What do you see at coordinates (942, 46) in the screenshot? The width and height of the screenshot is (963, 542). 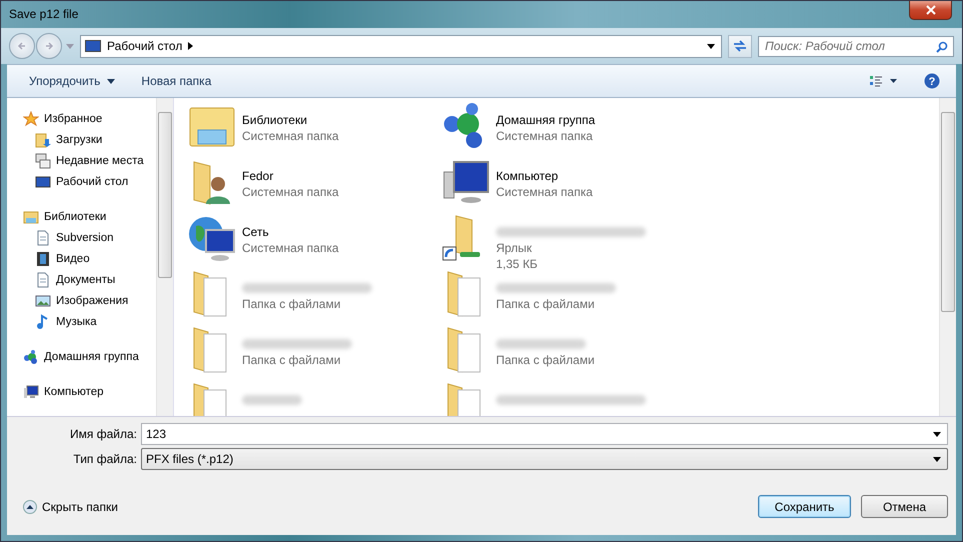 I see `search-icon` at bounding box center [942, 46].